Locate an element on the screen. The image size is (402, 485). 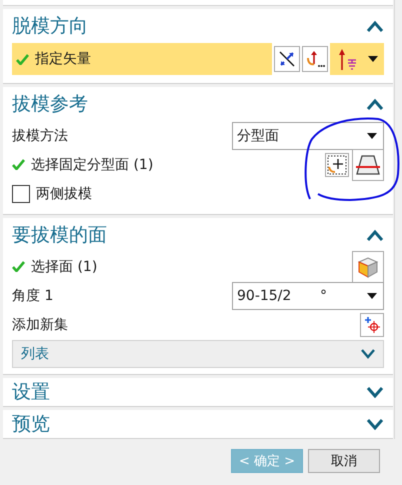
vector-dialog-button is located at coordinates (315, 59).